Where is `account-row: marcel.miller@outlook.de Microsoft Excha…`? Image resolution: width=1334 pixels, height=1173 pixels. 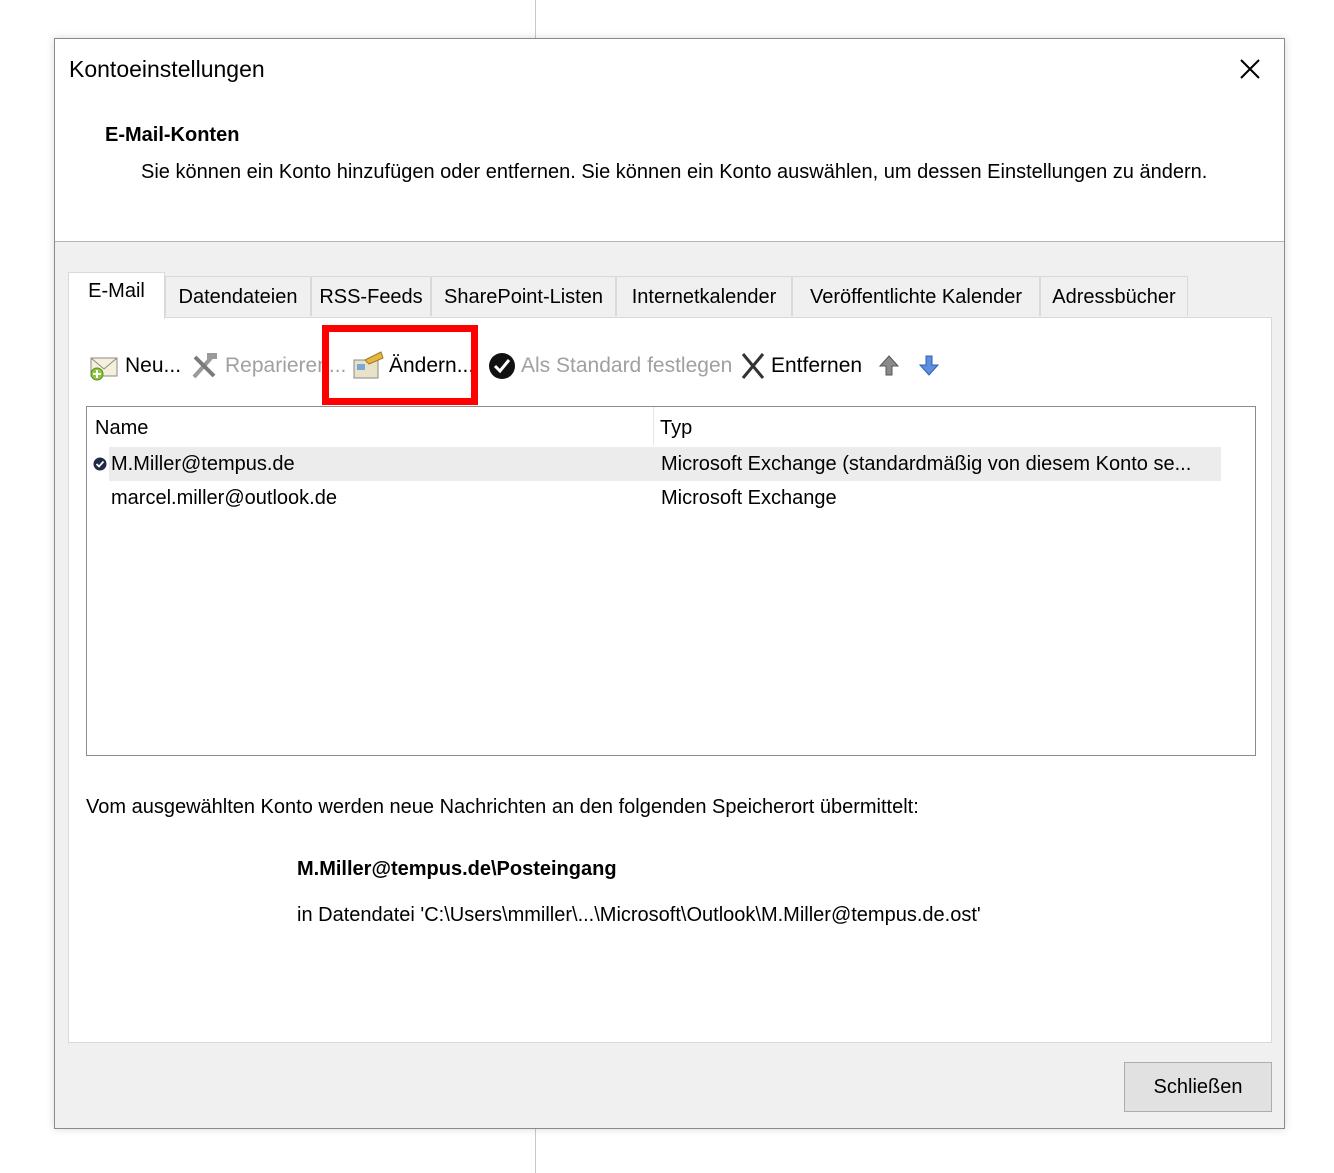
account-row: marcel.miller@outlook.de Microsoft Excha… is located at coordinates (665, 498).